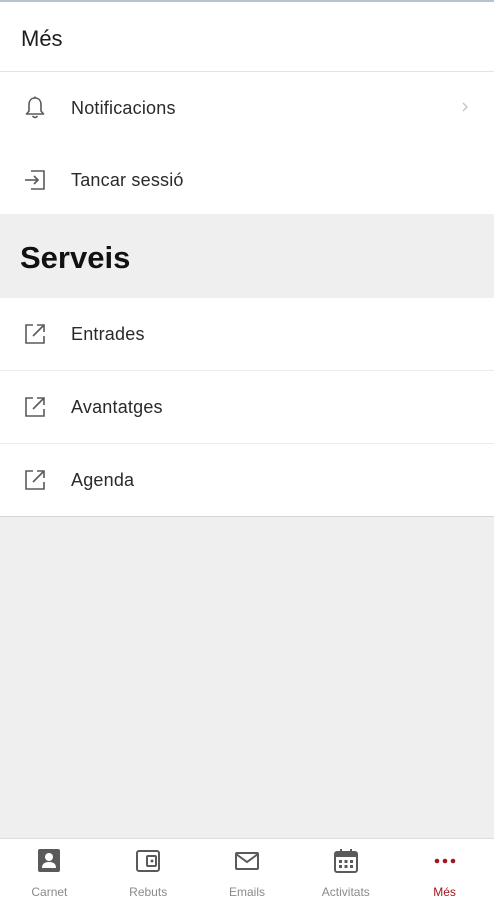 Image resolution: width=494 pixels, height=900 pixels. Describe the element at coordinates (247, 256) in the screenshot. I see `services-header: Serveis` at that location.